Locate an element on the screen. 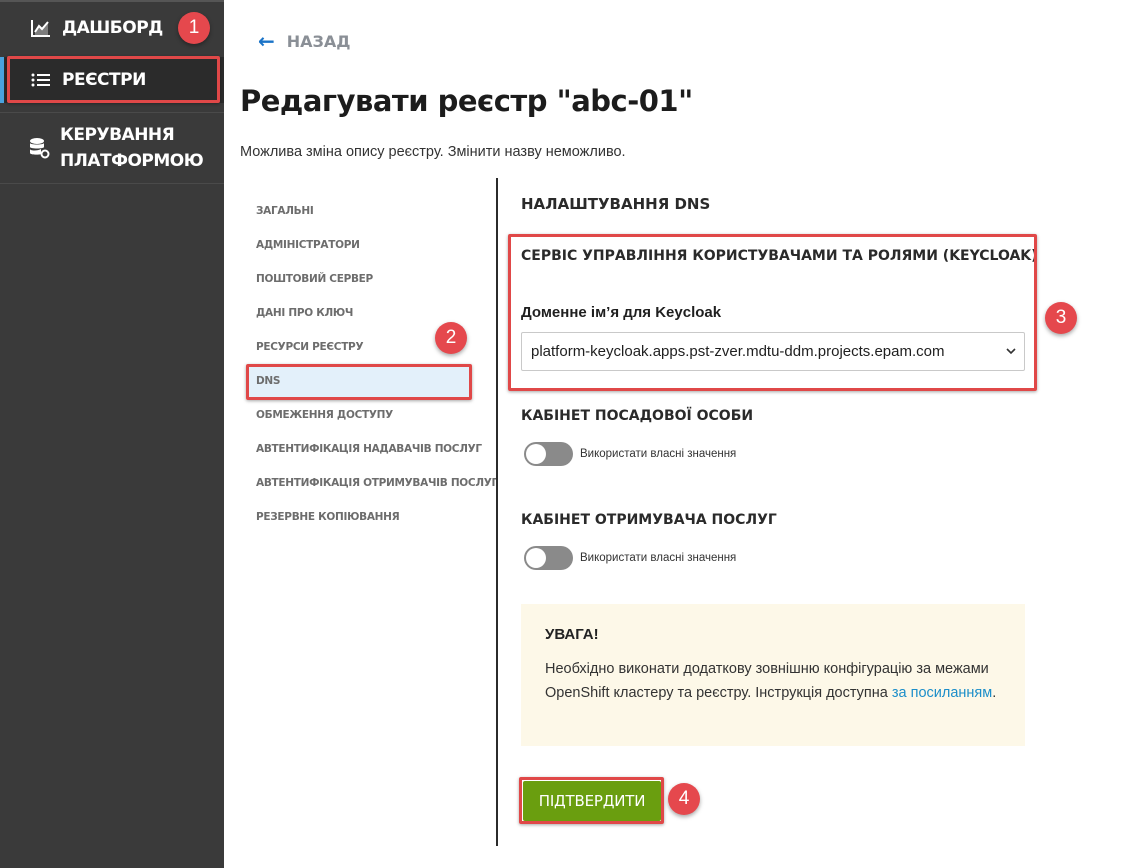 The image size is (1145, 868). annotation-badge-4: 4 is located at coordinates (684, 799).